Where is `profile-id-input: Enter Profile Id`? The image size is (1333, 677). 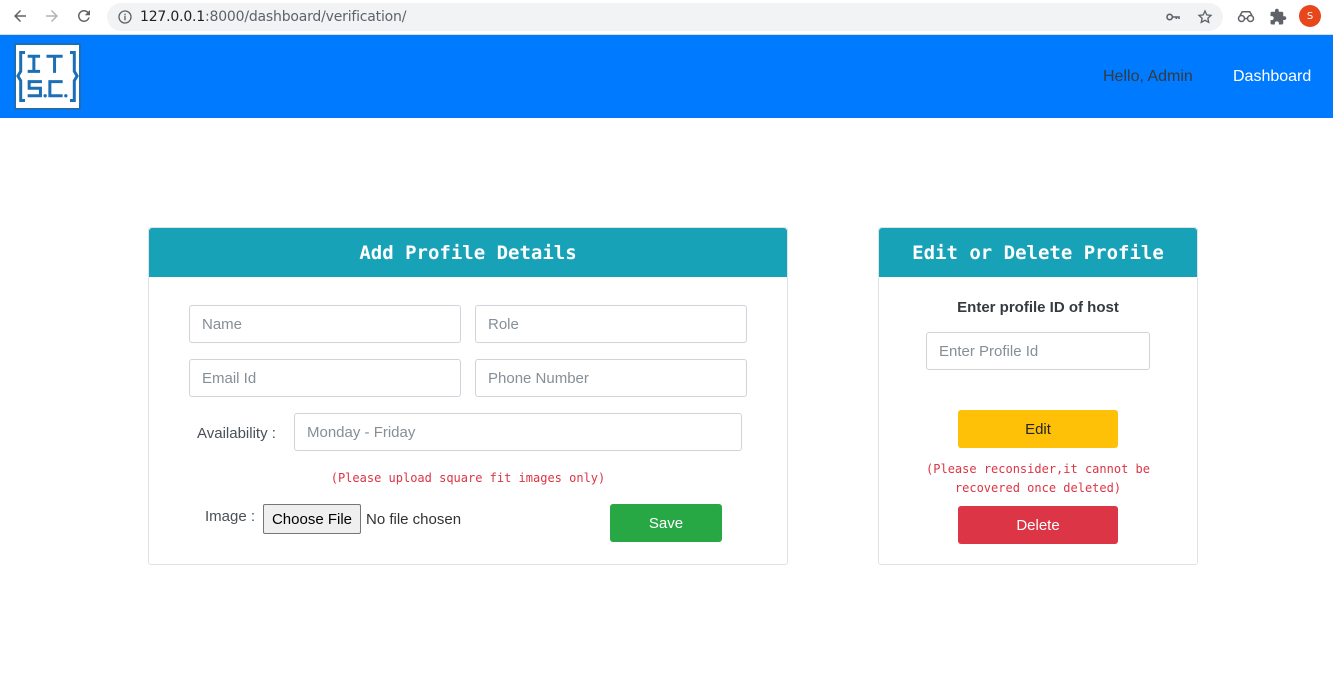 profile-id-input: Enter Profile Id is located at coordinates (1038, 351).